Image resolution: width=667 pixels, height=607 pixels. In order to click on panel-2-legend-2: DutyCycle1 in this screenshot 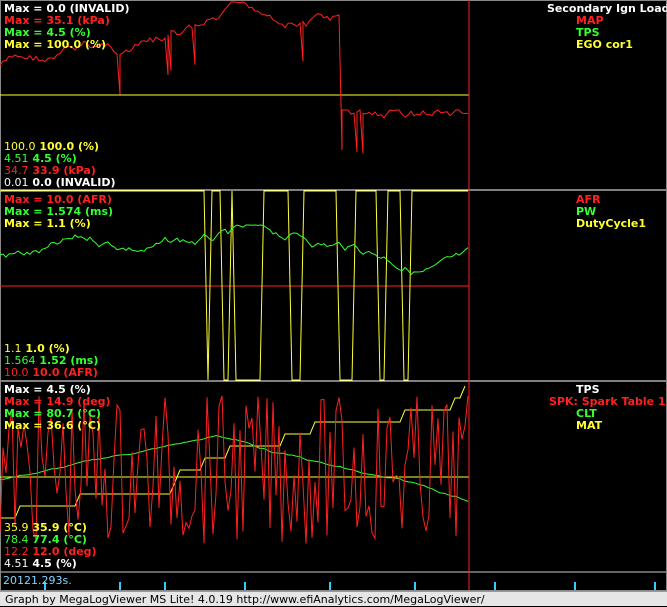, I will do `click(611, 223)`.